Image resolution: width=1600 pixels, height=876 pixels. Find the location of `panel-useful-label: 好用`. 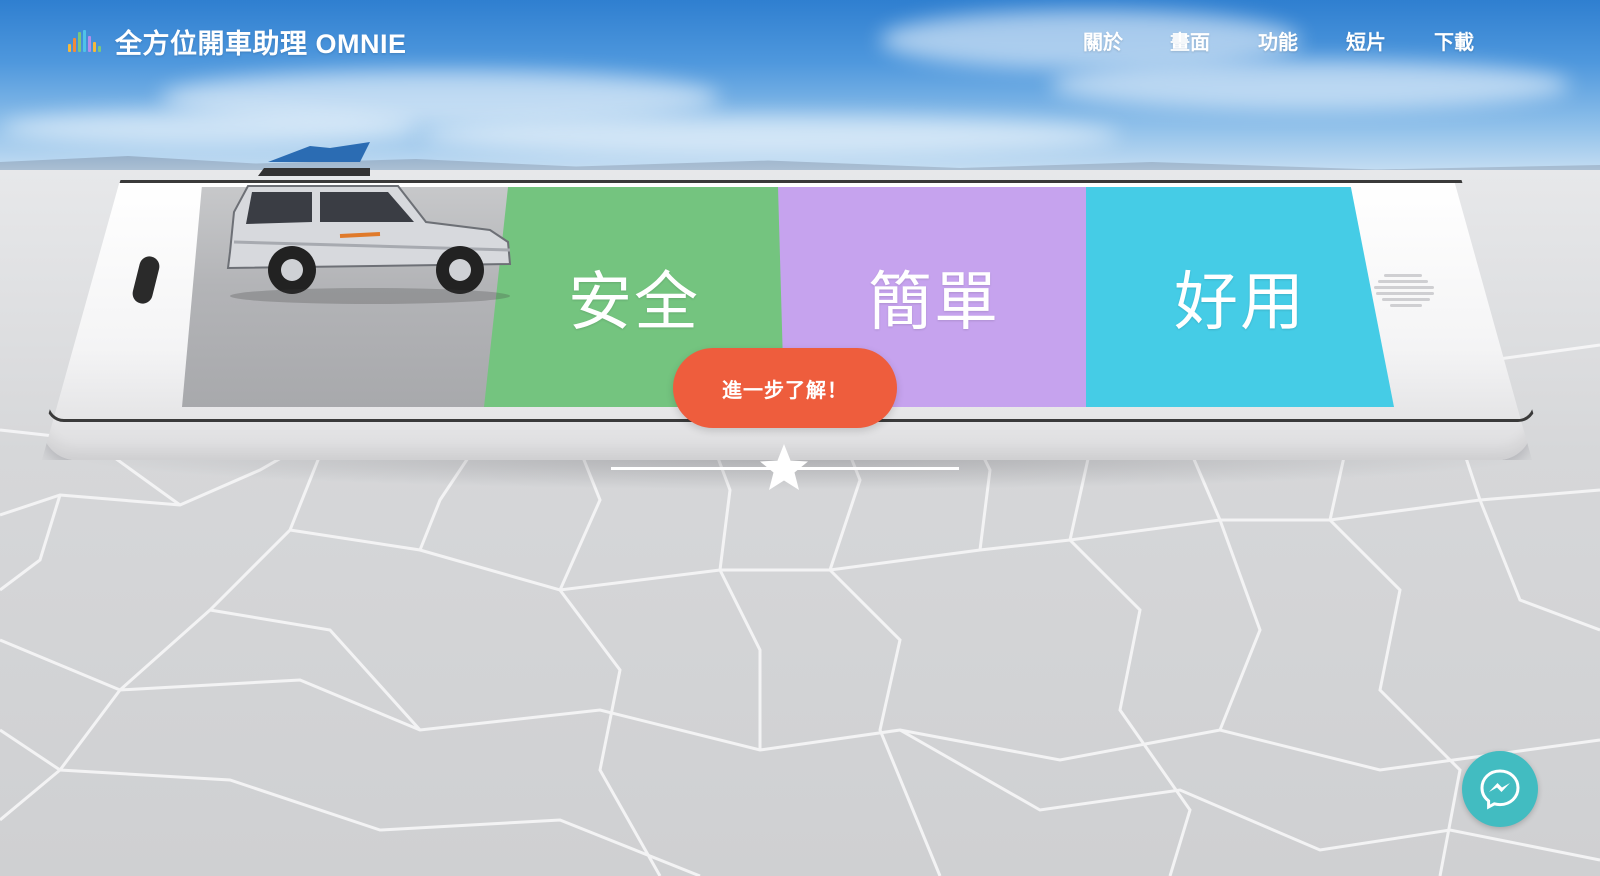

panel-useful-label: 好用 is located at coordinates (1240, 303).